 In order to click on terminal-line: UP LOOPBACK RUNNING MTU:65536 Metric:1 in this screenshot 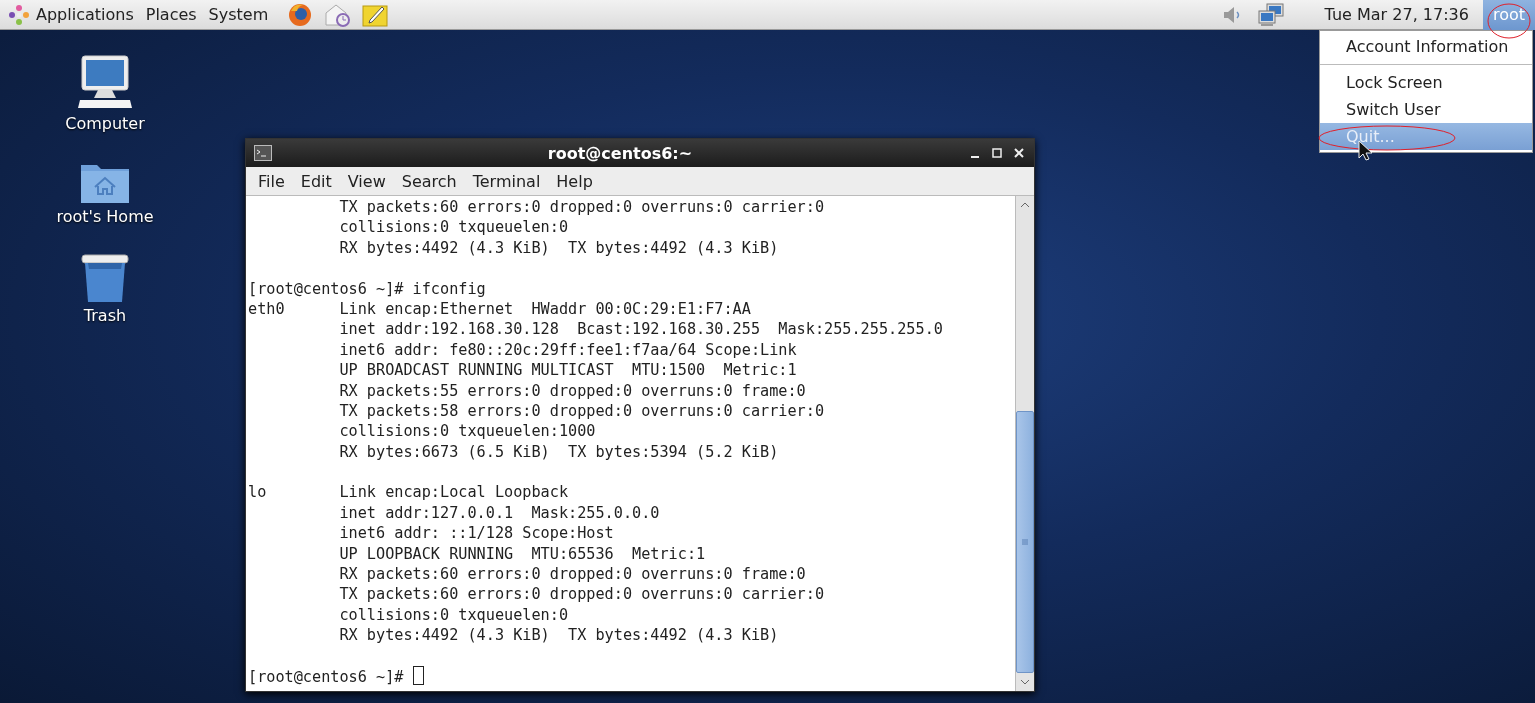, I will do `click(522, 554)`.